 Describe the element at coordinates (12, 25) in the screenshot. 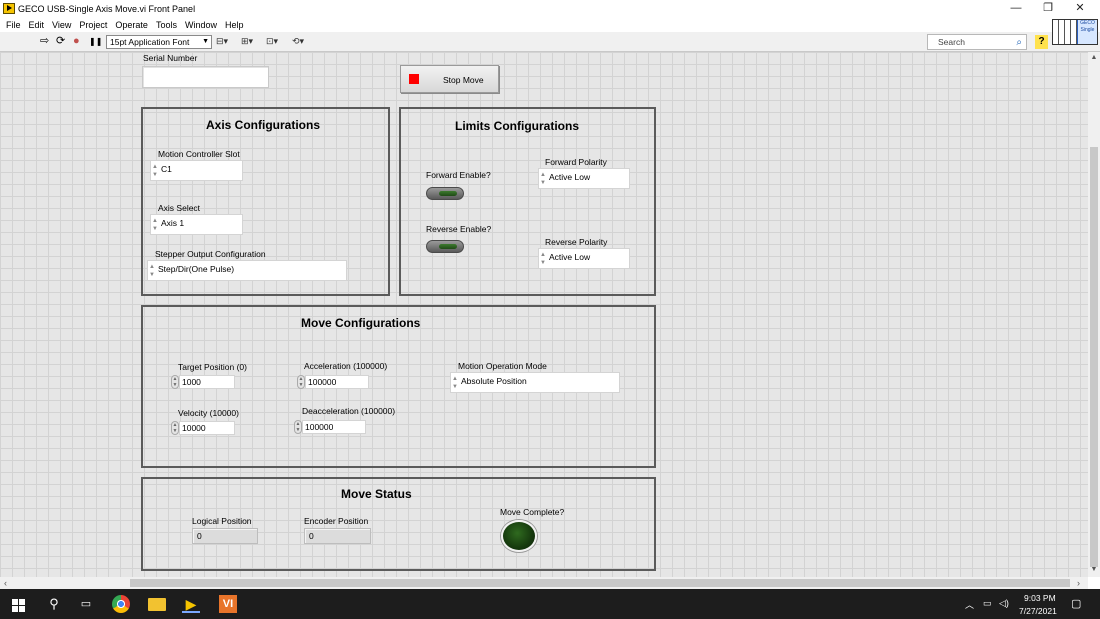

I see `menu-file: File` at that location.